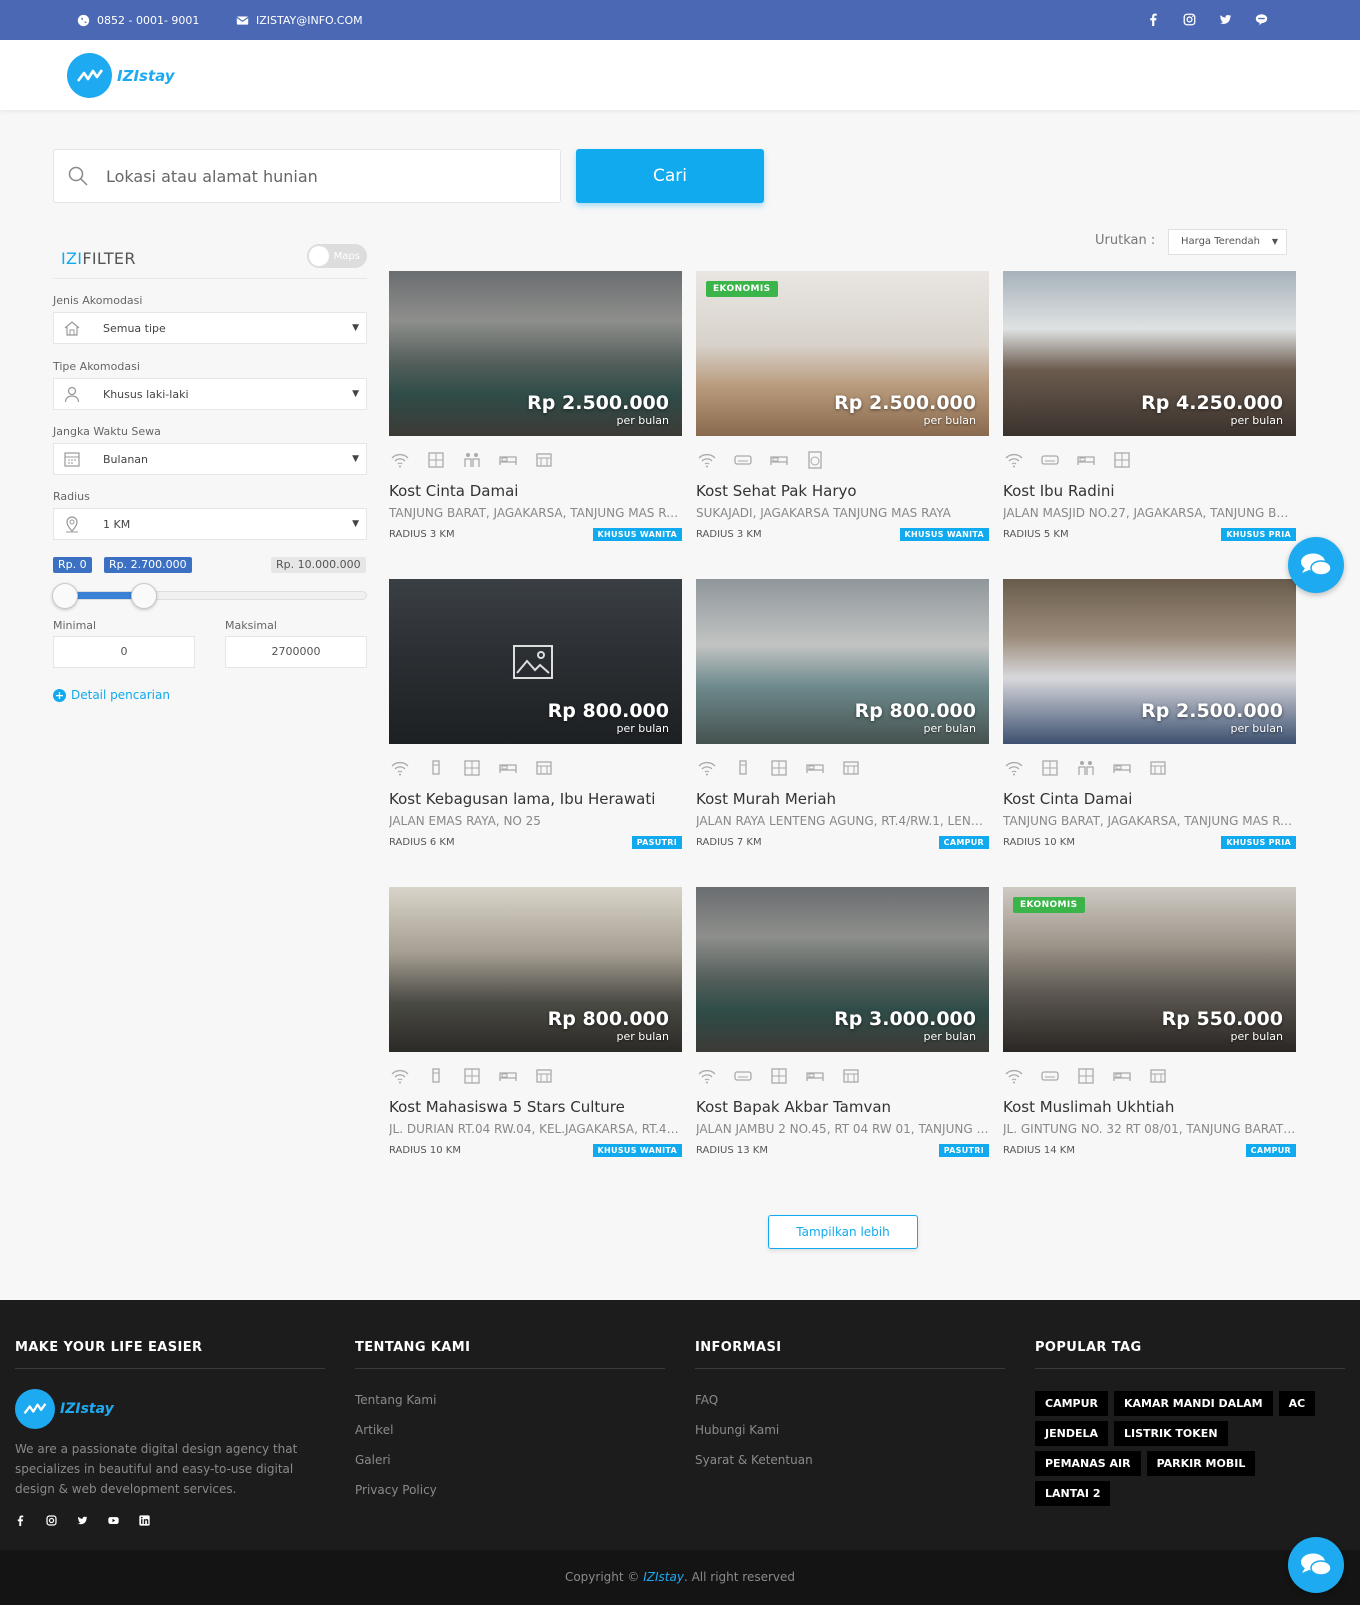 Image resolution: width=1360 pixels, height=1605 pixels. I want to click on tag-chip: LISTRIK TOKEN, so click(1170, 1433).